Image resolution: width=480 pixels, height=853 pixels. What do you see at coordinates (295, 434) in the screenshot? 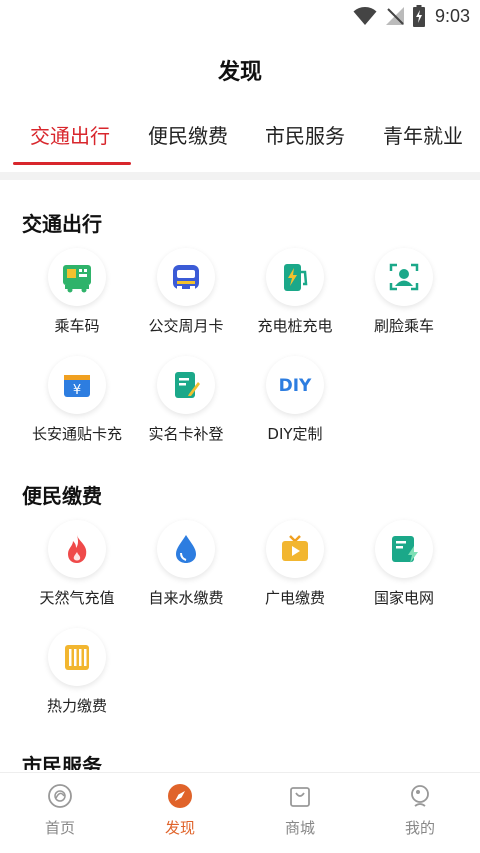
I see `service-label: DIY定制` at bounding box center [295, 434].